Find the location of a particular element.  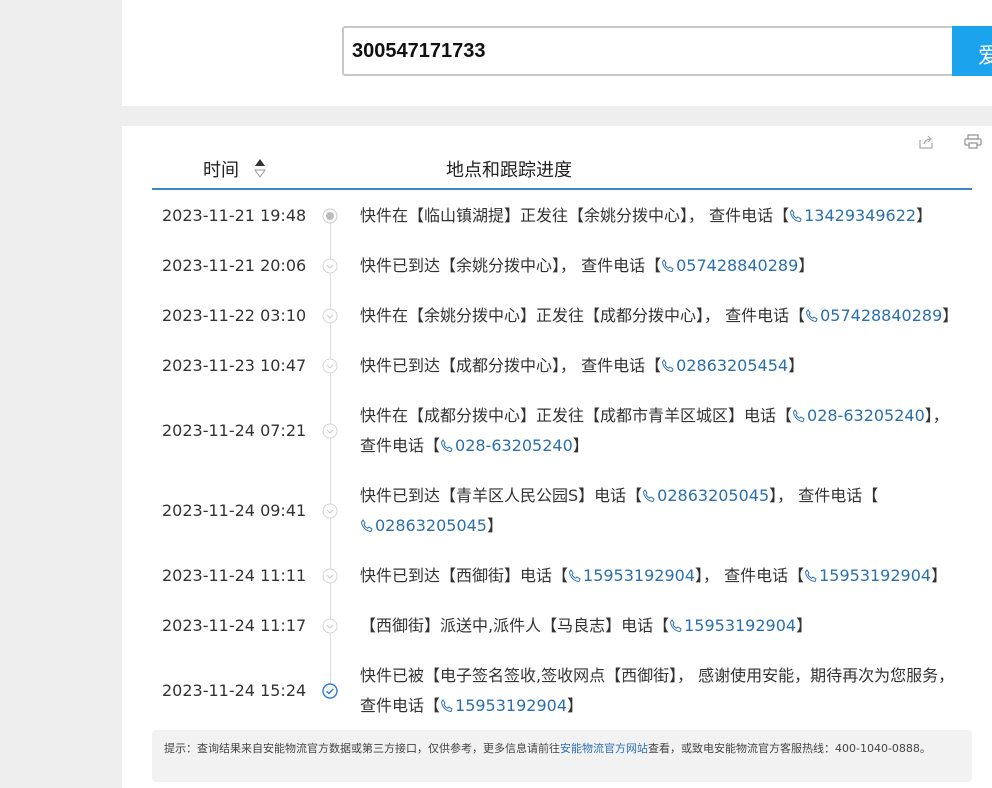

phone-number: 02863205454 is located at coordinates (732, 365).